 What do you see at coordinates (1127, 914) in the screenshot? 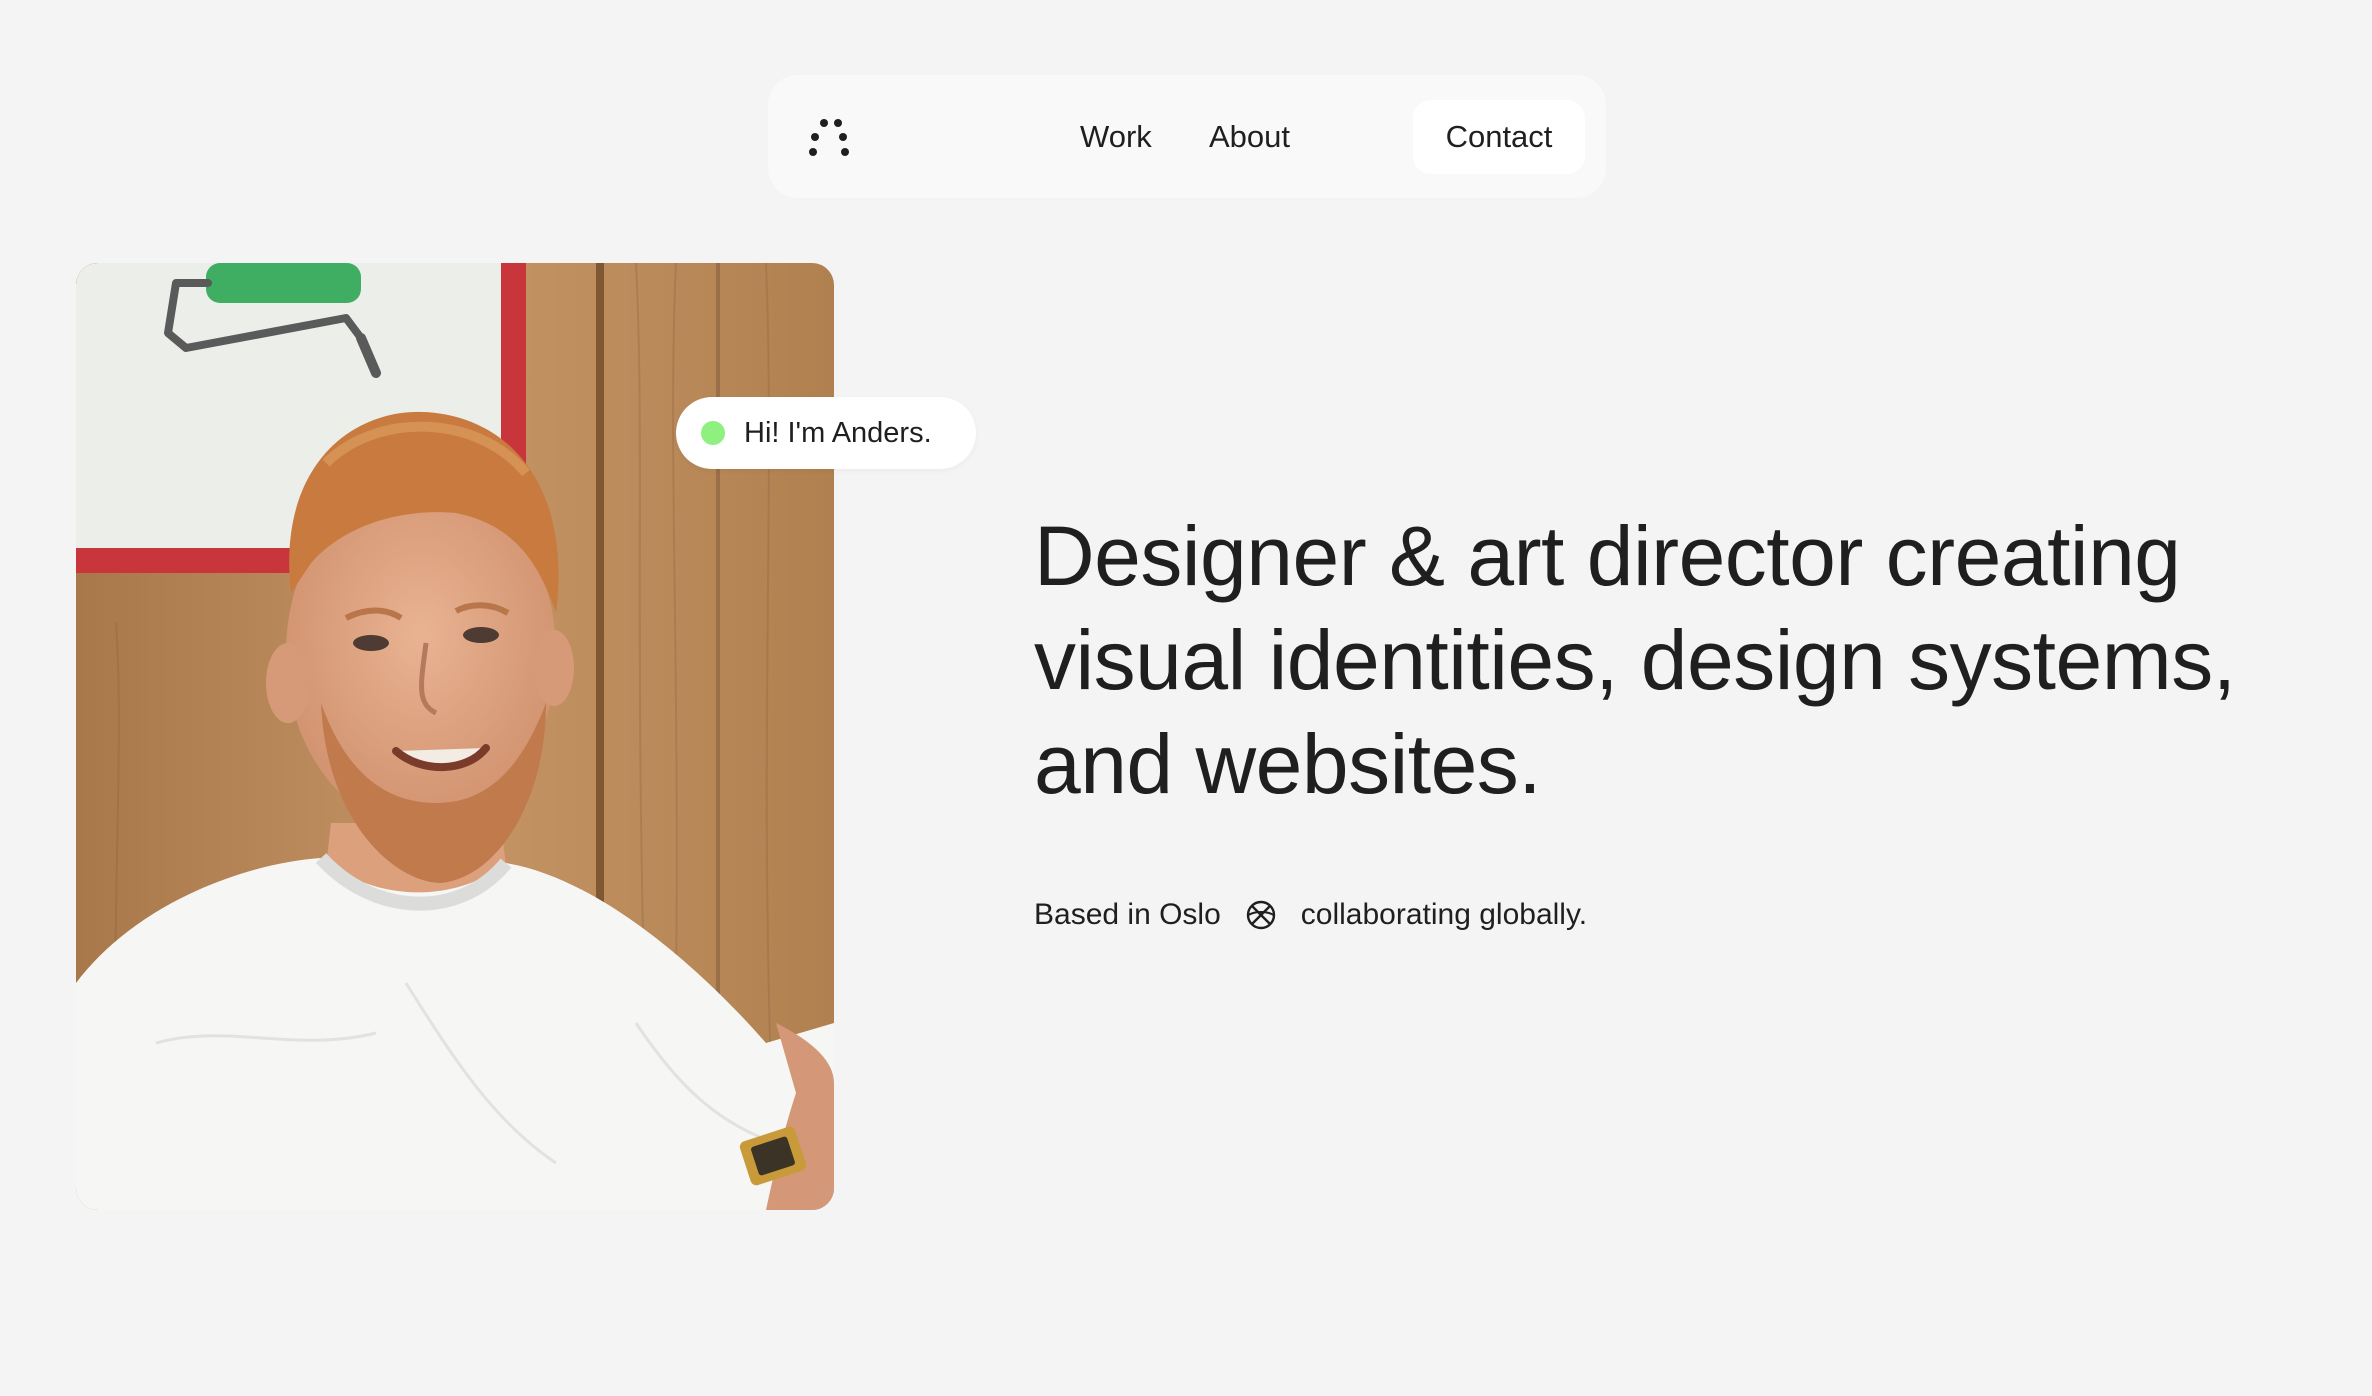
I see `location-text: Based in Oslo` at bounding box center [1127, 914].